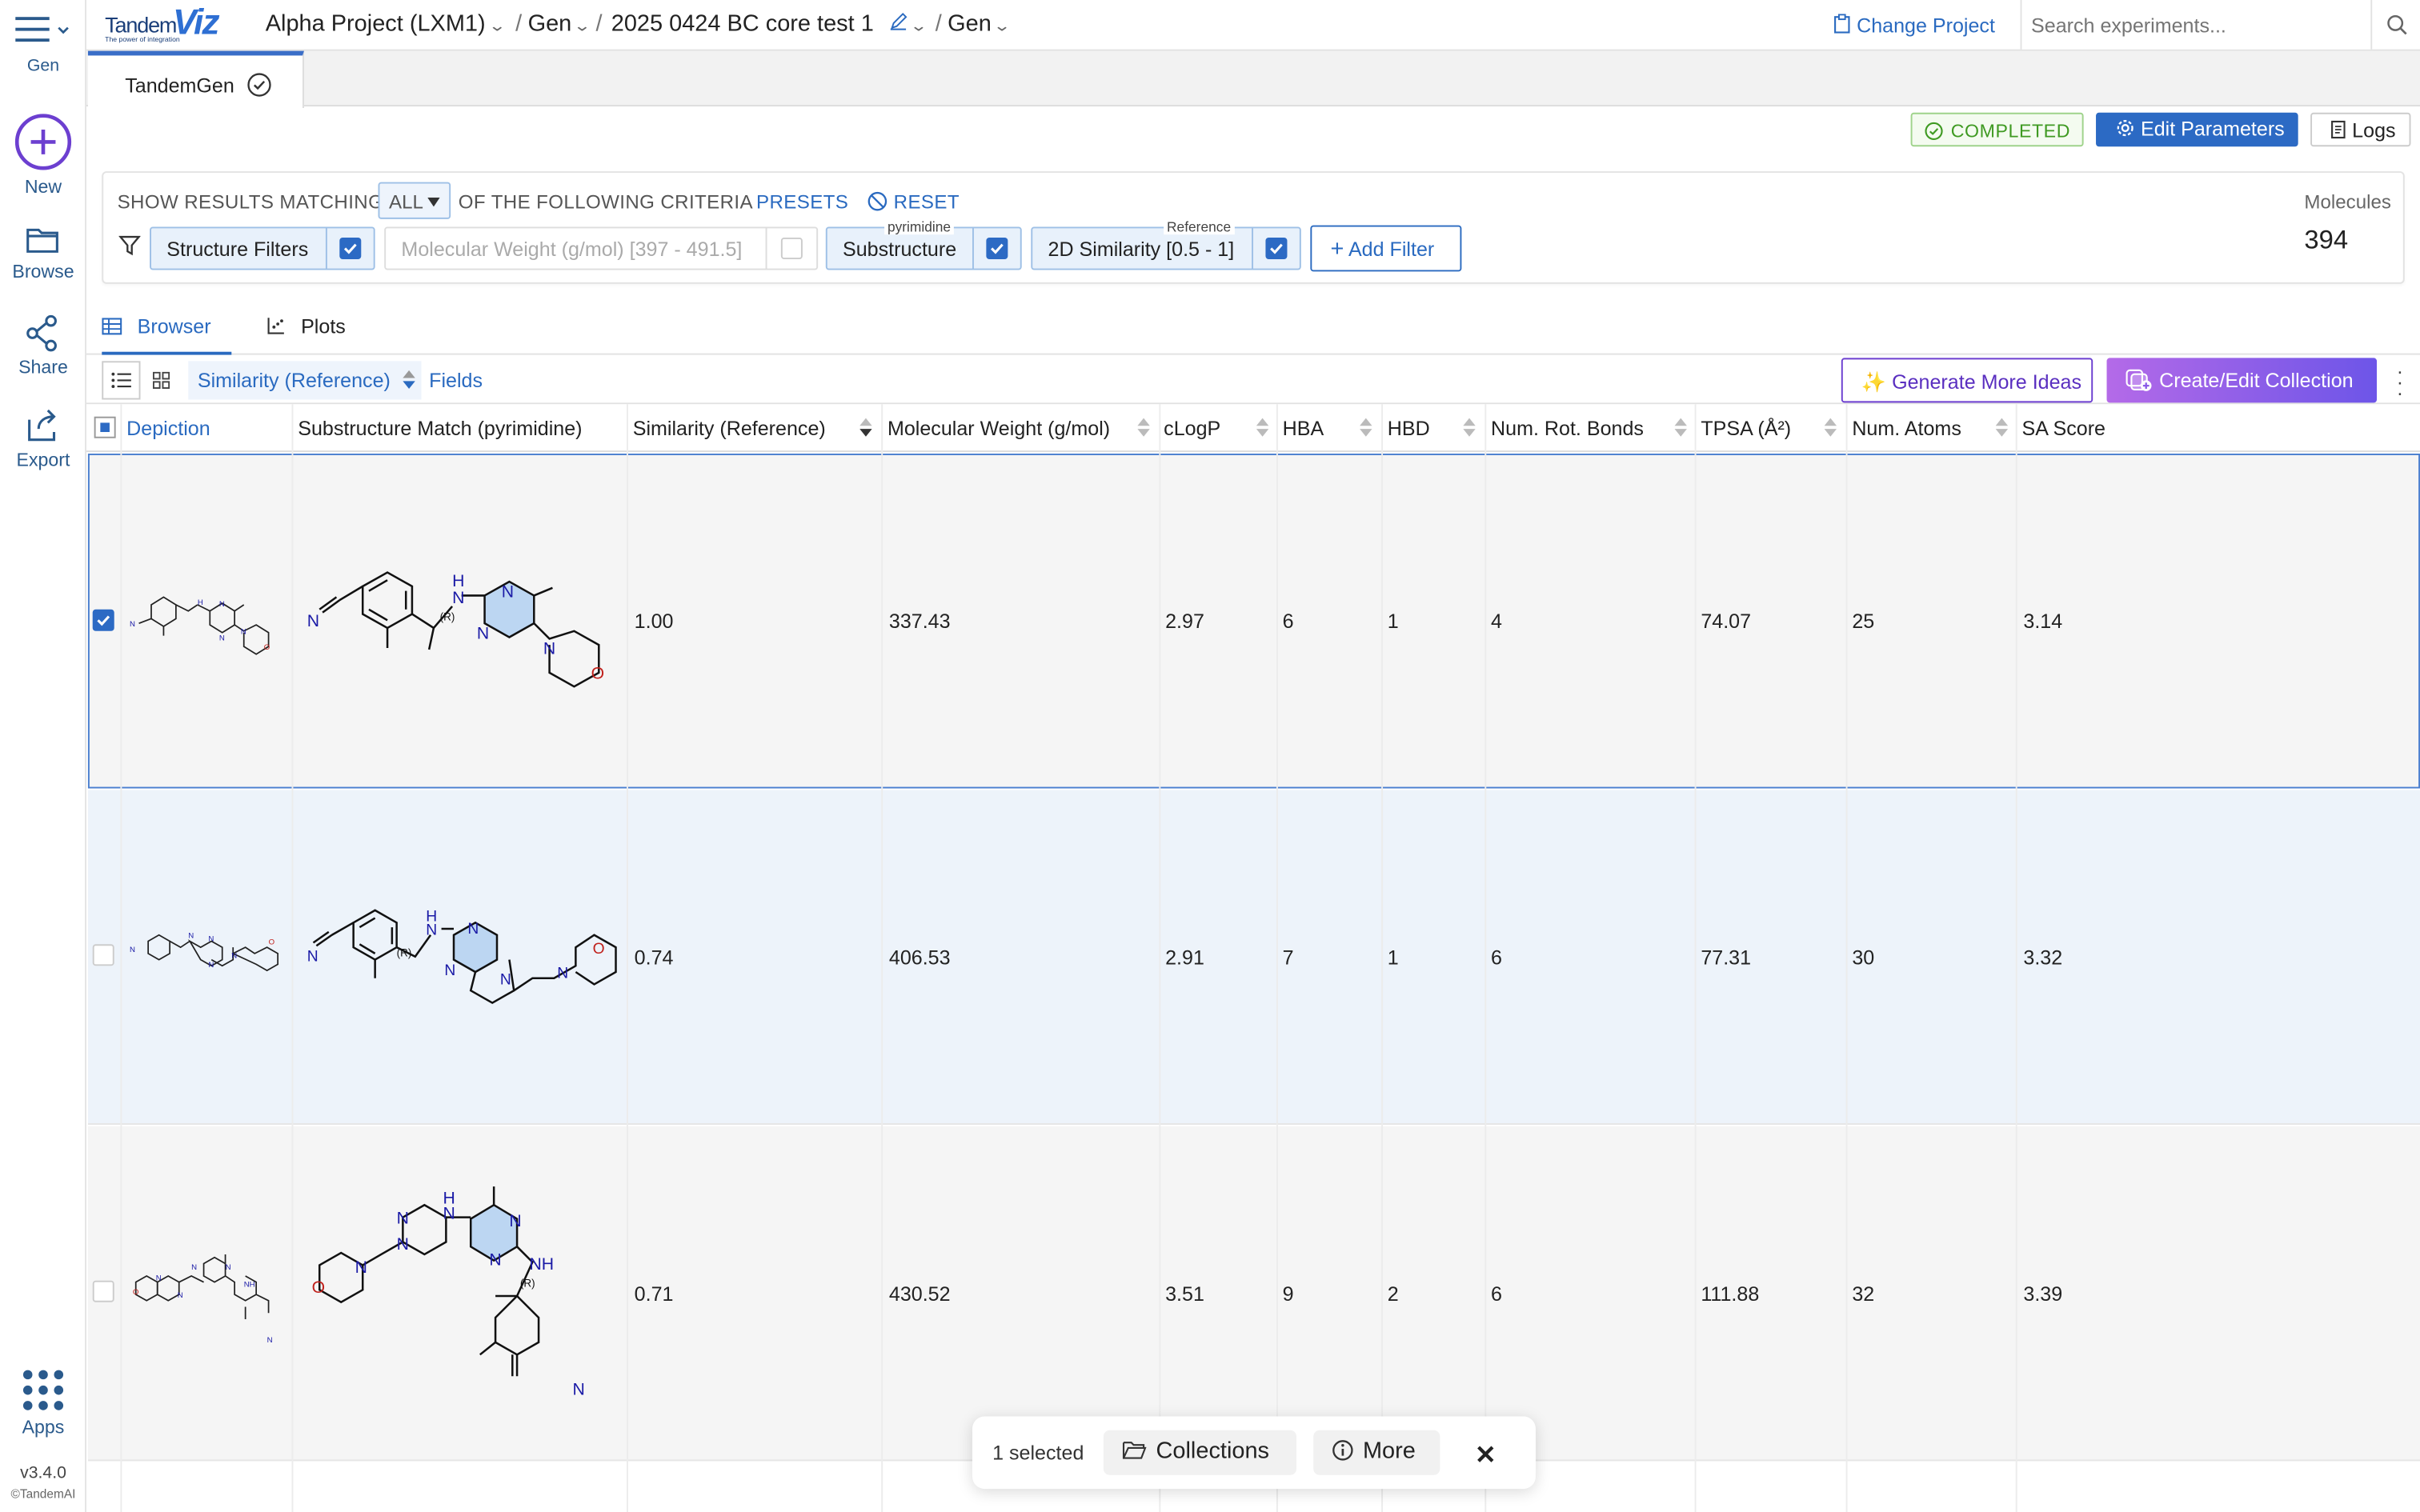 This screenshot has width=2420, height=1512. I want to click on status-text: COMPLETED, so click(2010, 131).